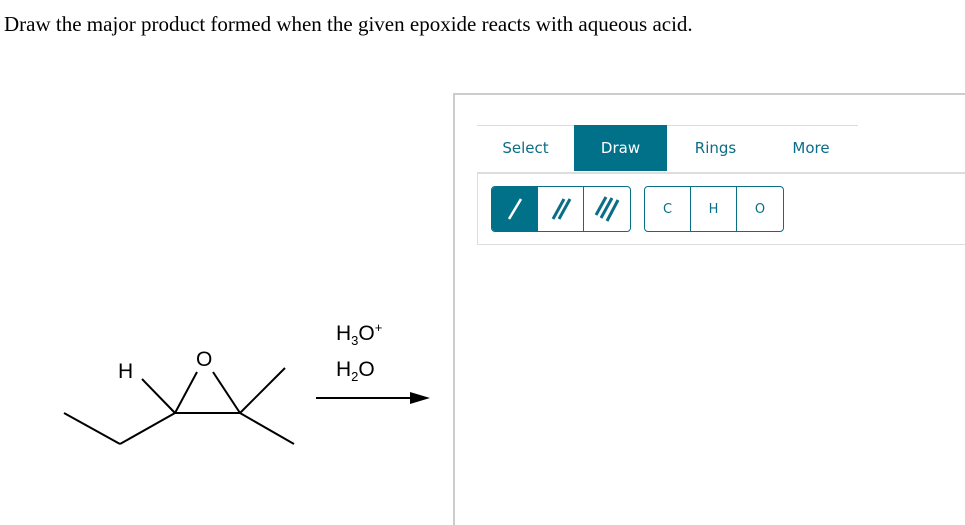 The height and width of the screenshot is (525, 965). What do you see at coordinates (204, 359) in the screenshot?
I see `atom-o: O` at bounding box center [204, 359].